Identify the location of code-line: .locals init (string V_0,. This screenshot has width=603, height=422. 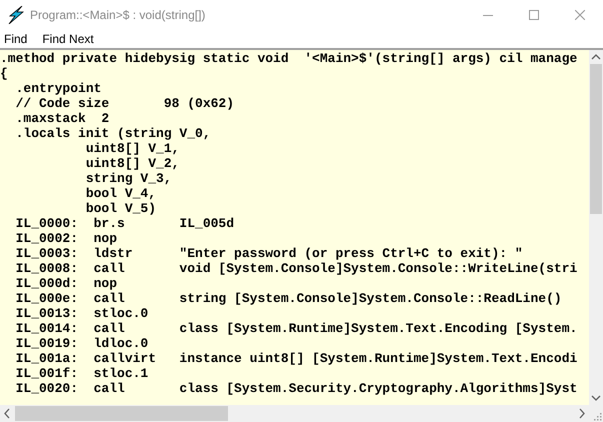
(112, 133).